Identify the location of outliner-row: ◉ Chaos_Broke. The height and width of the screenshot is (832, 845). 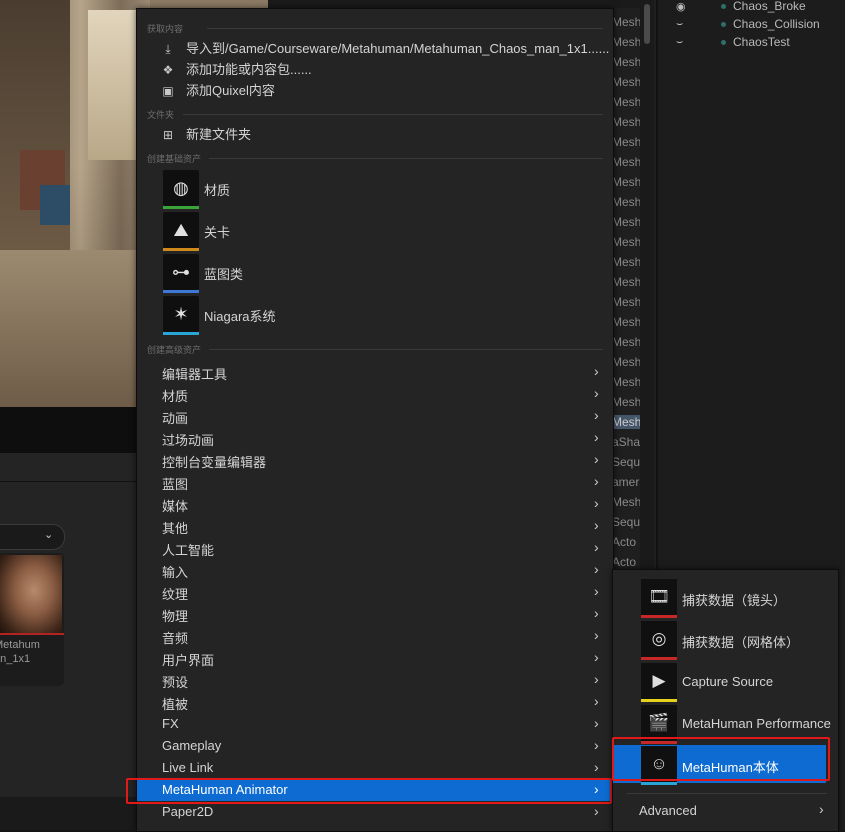
(751, 8).